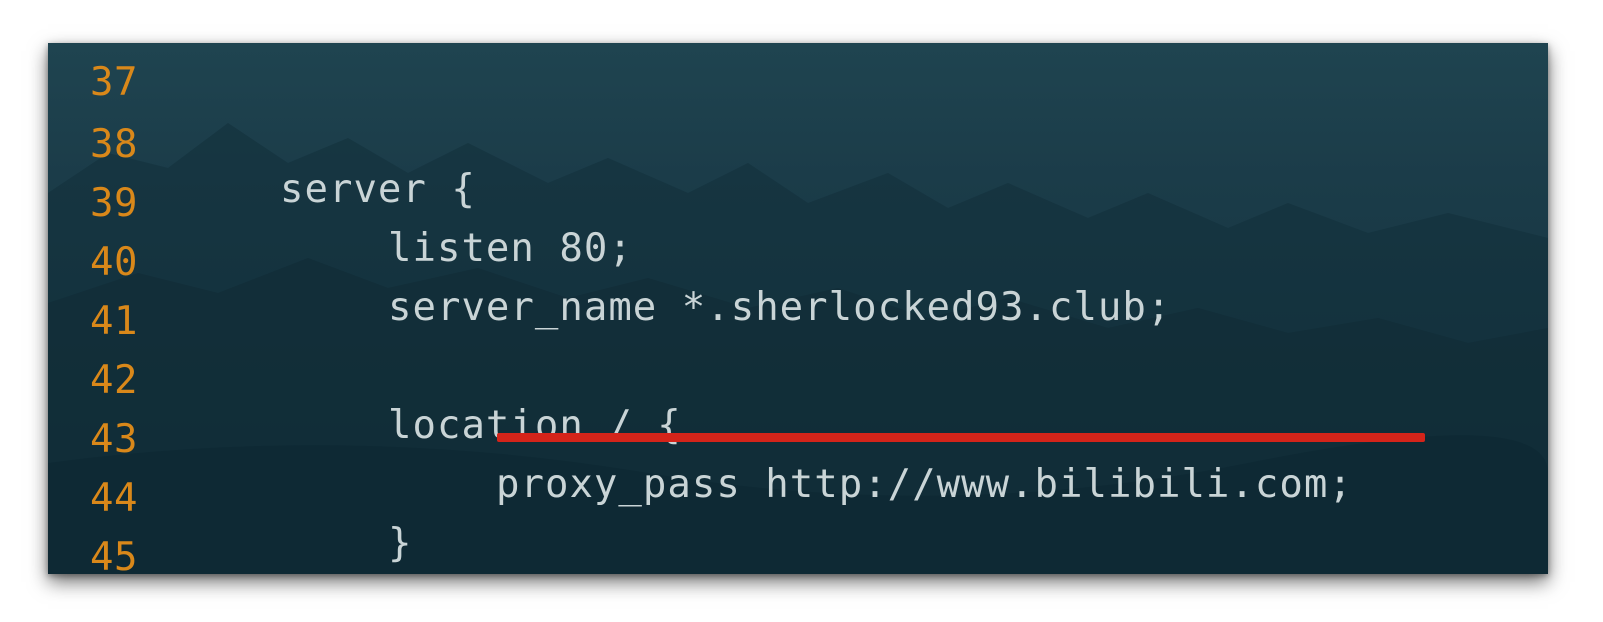 Image resolution: width=1603 pixels, height=622 pixels. What do you see at coordinates (798, 532) in the screenshot?
I see `code-line: 45 }` at bounding box center [798, 532].